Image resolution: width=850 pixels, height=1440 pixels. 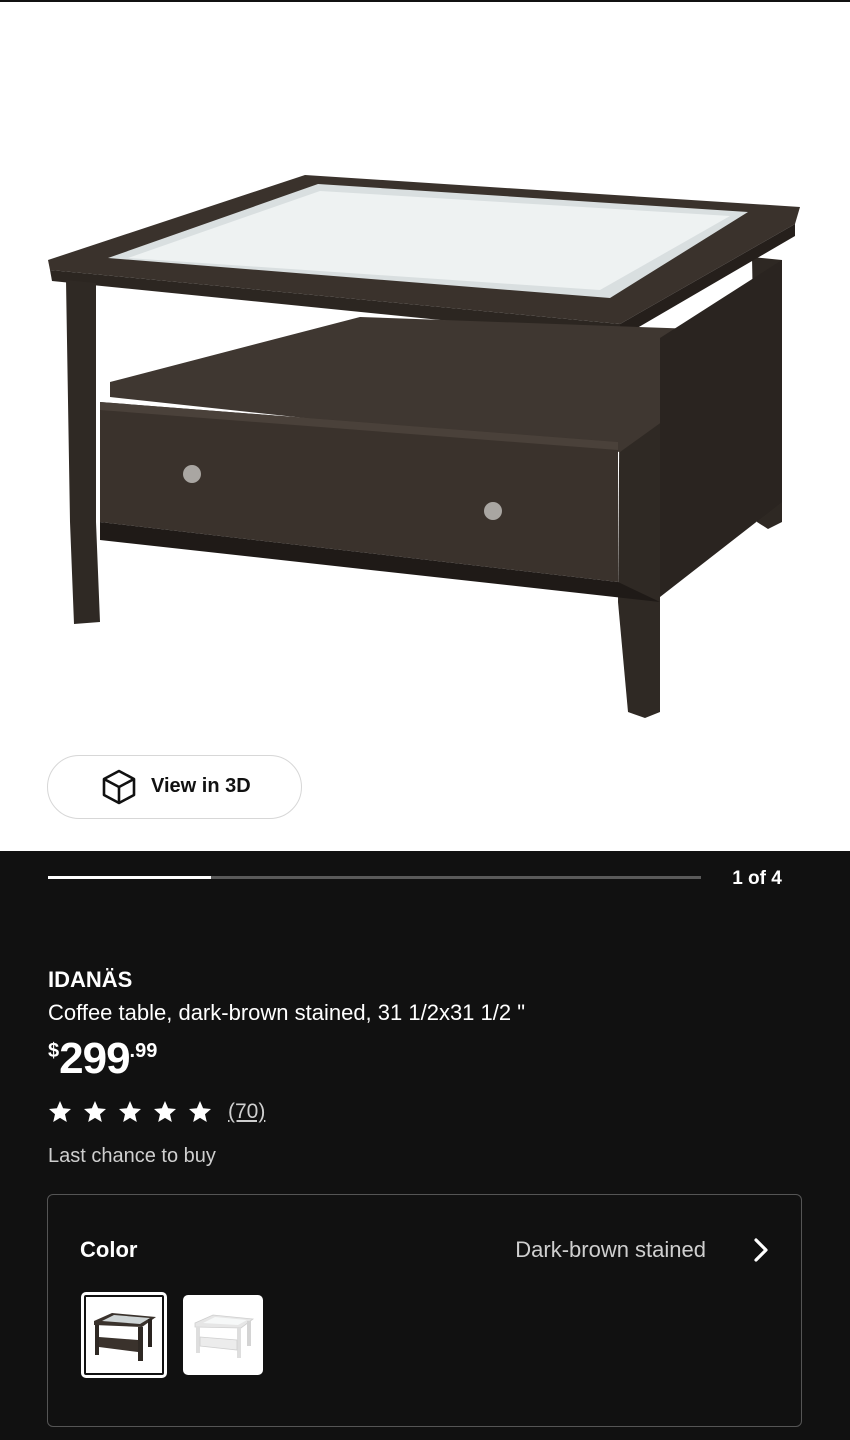 What do you see at coordinates (90, 979) in the screenshot?
I see `product-brand: IDANÄS` at bounding box center [90, 979].